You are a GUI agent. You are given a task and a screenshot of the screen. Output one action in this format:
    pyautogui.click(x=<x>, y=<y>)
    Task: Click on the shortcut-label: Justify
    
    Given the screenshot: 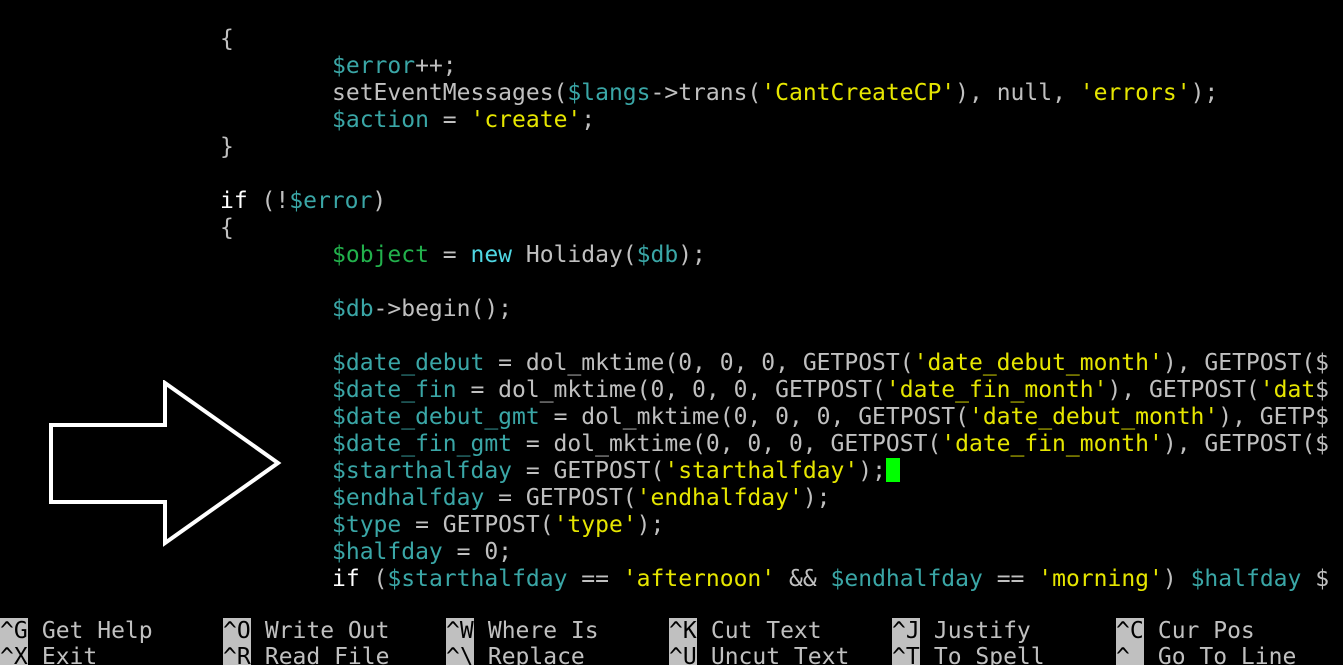 What is the action you would take?
    pyautogui.click(x=975, y=631)
    